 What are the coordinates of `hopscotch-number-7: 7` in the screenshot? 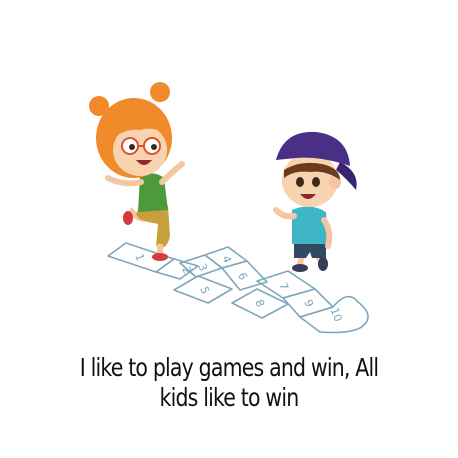 It's located at (283, 286).